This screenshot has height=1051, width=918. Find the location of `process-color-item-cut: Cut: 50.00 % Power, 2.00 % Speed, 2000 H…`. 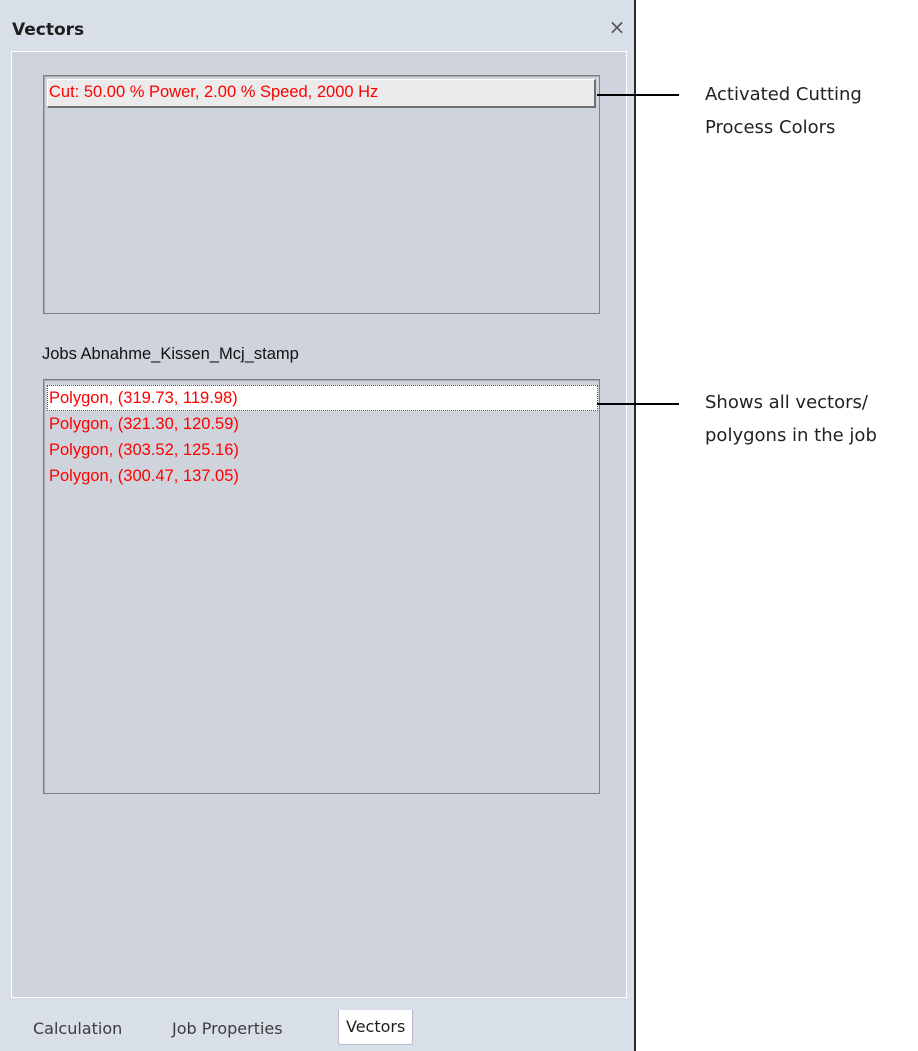

process-color-item-cut: Cut: 50.00 % Power, 2.00 % Speed, 2000 H… is located at coordinates (321, 93).